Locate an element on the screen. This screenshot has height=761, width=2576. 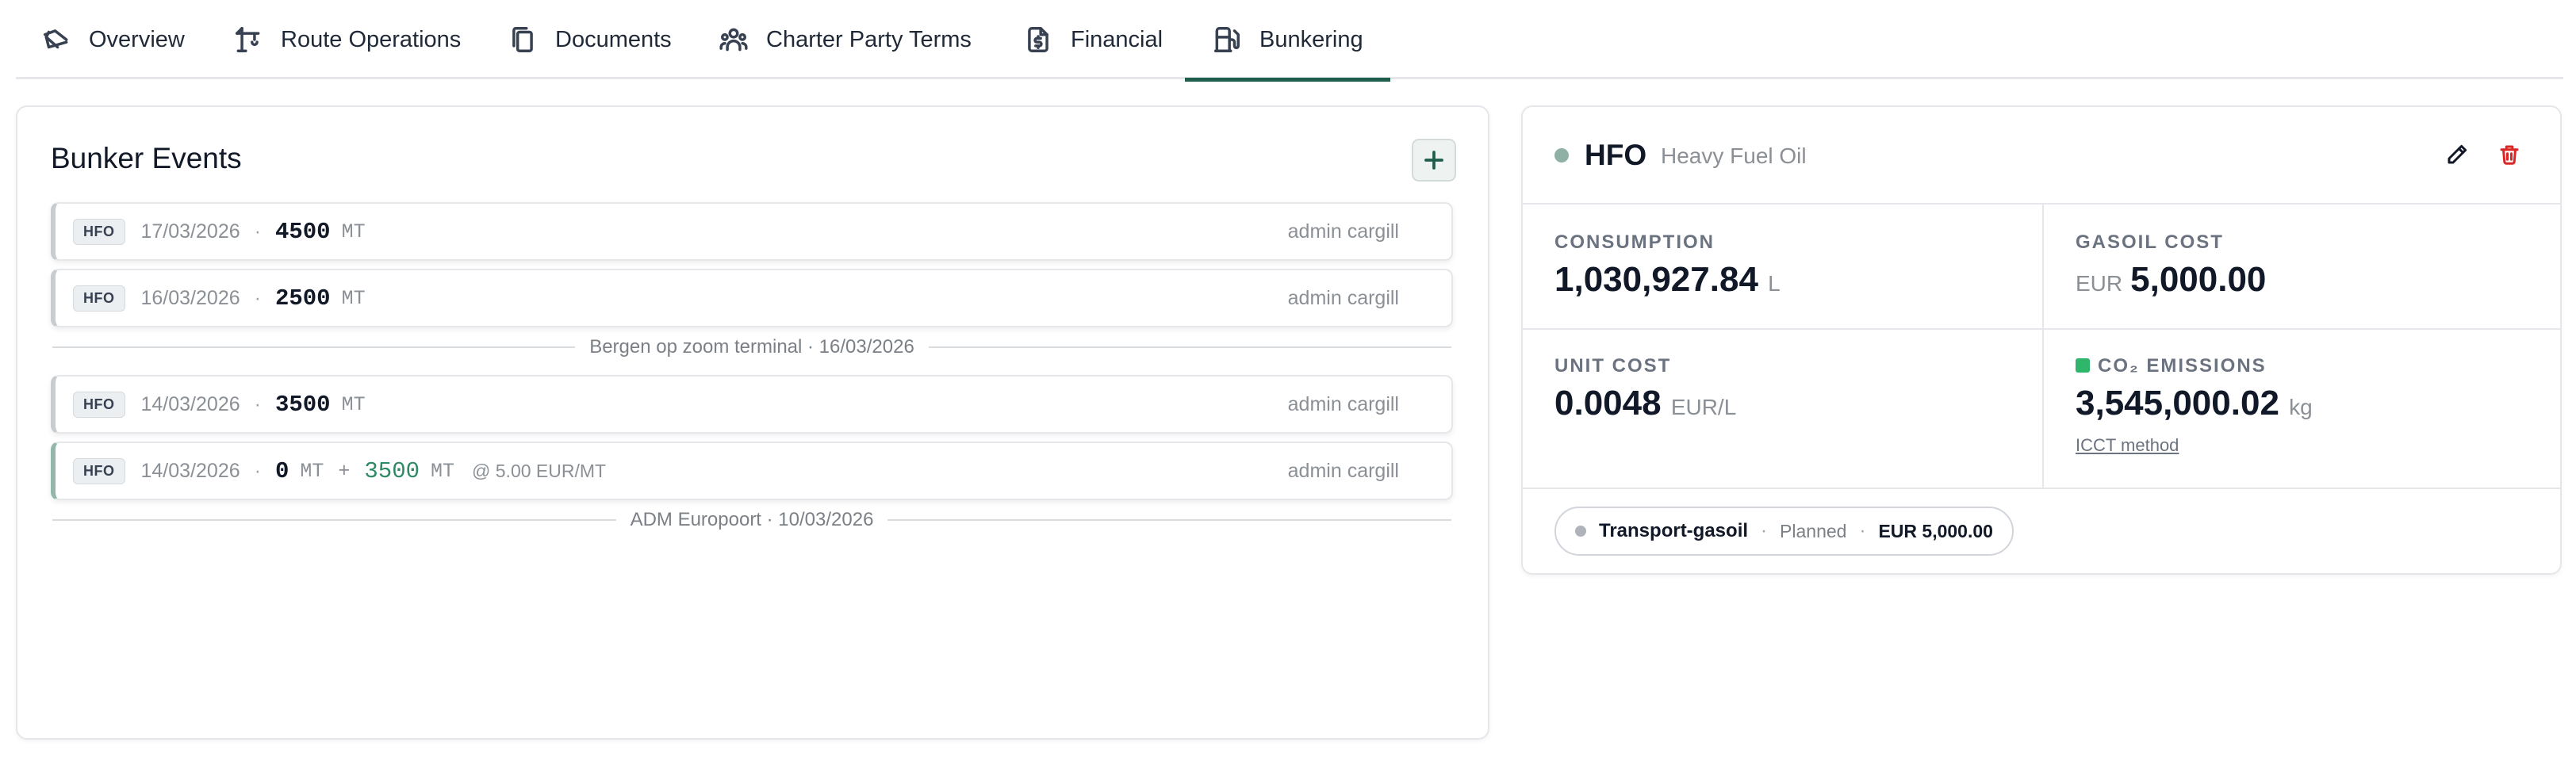
stat-label: GASOIL COST is located at coordinates (2150, 242).